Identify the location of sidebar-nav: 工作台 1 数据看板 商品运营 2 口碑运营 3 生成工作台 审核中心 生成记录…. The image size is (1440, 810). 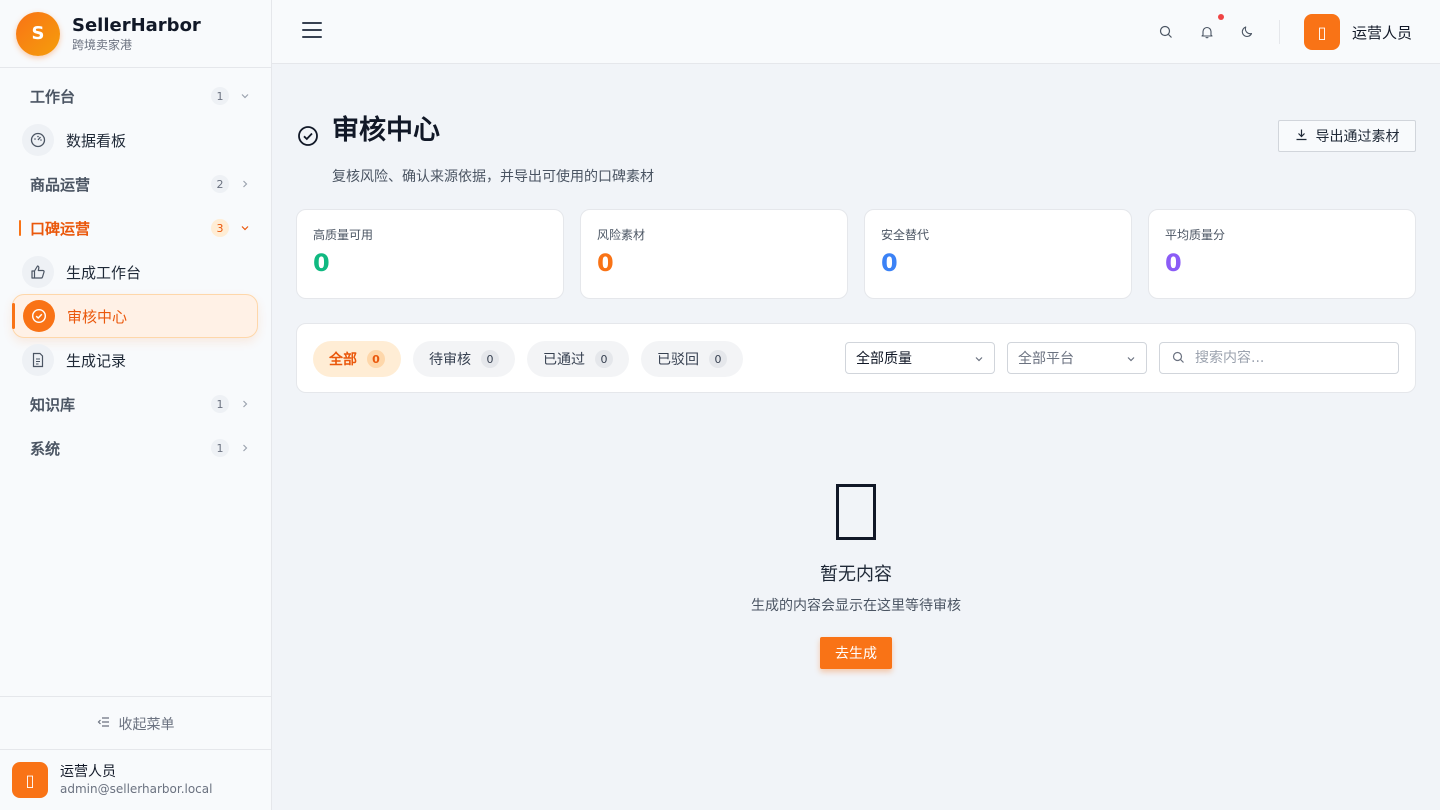
(135, 269).